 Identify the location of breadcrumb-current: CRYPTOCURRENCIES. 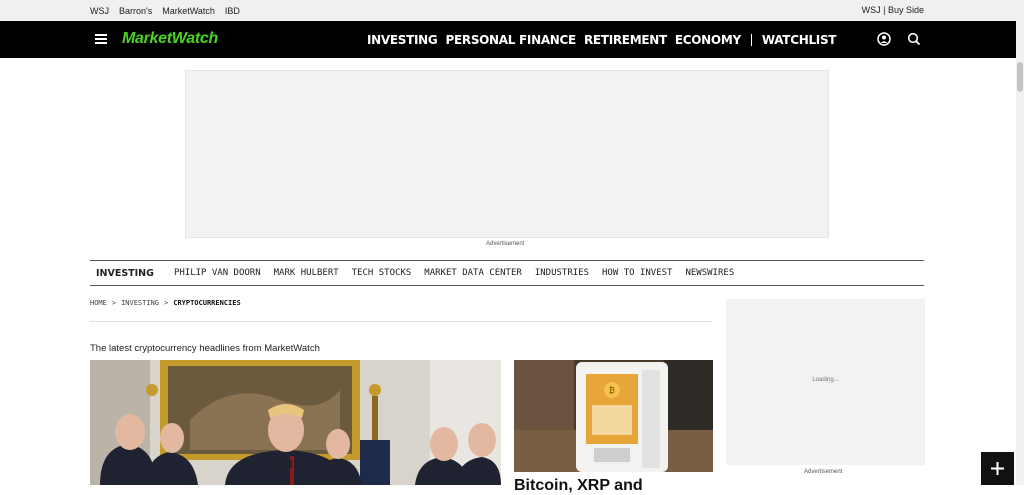
(207, 303).